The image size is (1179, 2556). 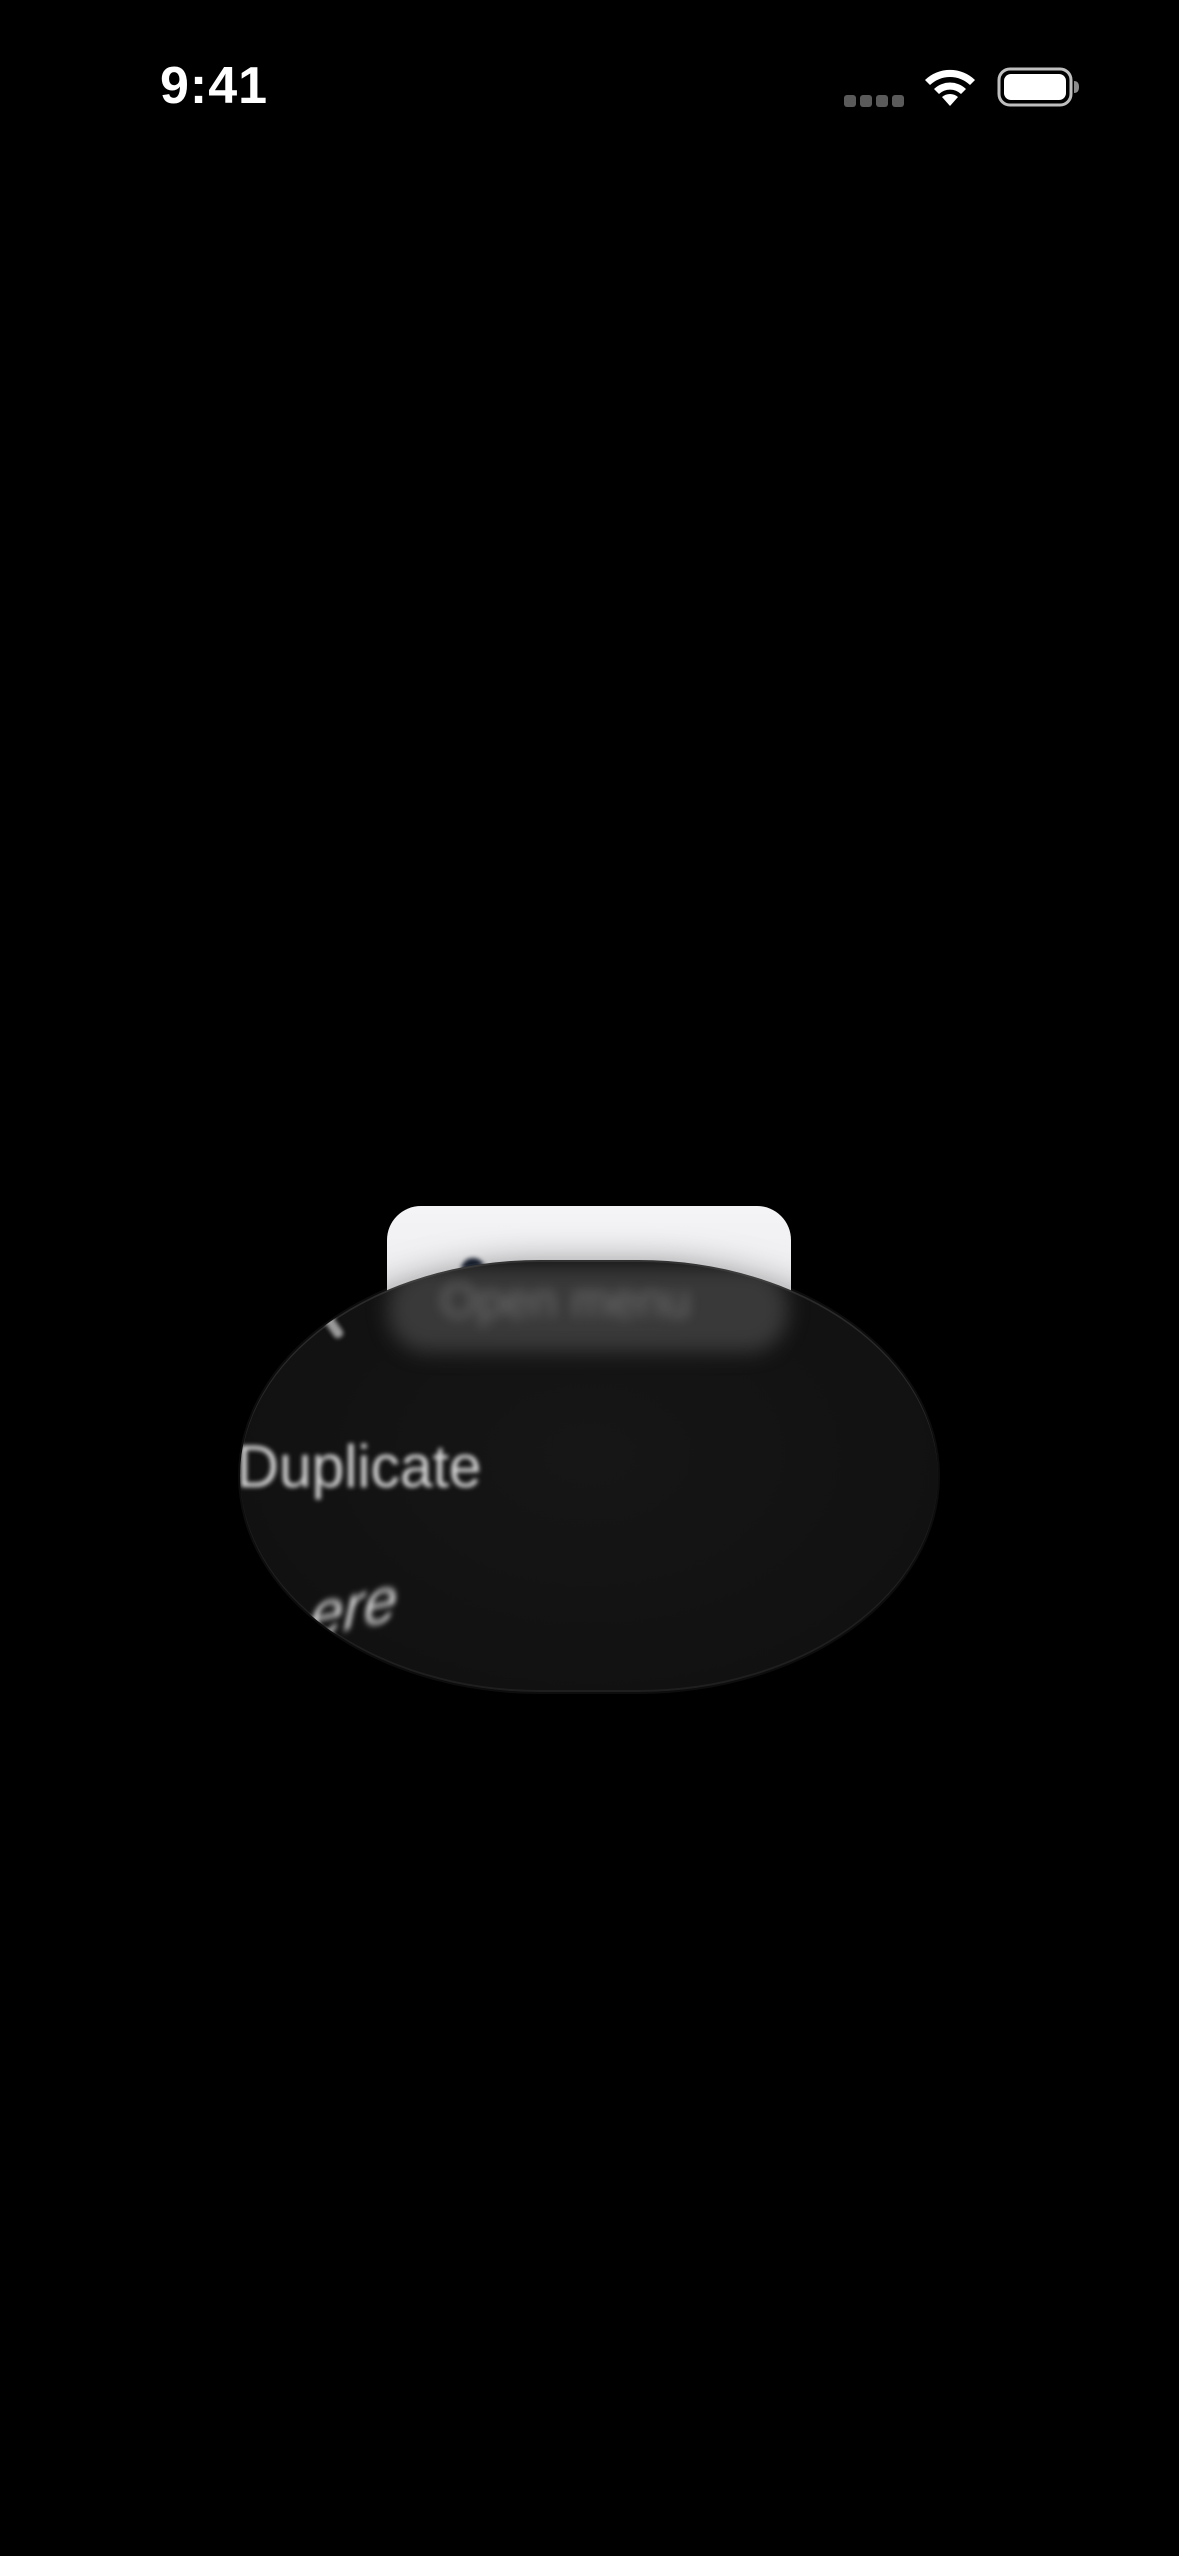 I want to click on wifi-icon, so click(x=950, y=87).